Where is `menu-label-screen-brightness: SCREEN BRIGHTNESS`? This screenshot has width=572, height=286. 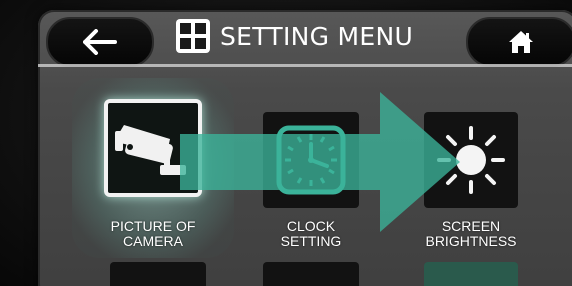
menu-label-screen-brightness: SCREEN BRIGHTNESS is located at coordinates (471, 234).